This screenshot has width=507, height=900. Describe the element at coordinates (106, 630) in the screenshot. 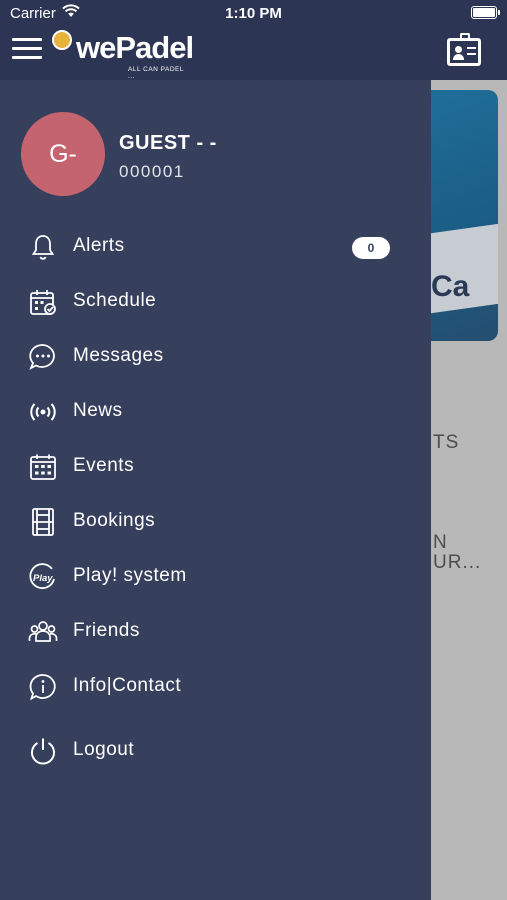

I see `menu-item-label: Friends` at that location.